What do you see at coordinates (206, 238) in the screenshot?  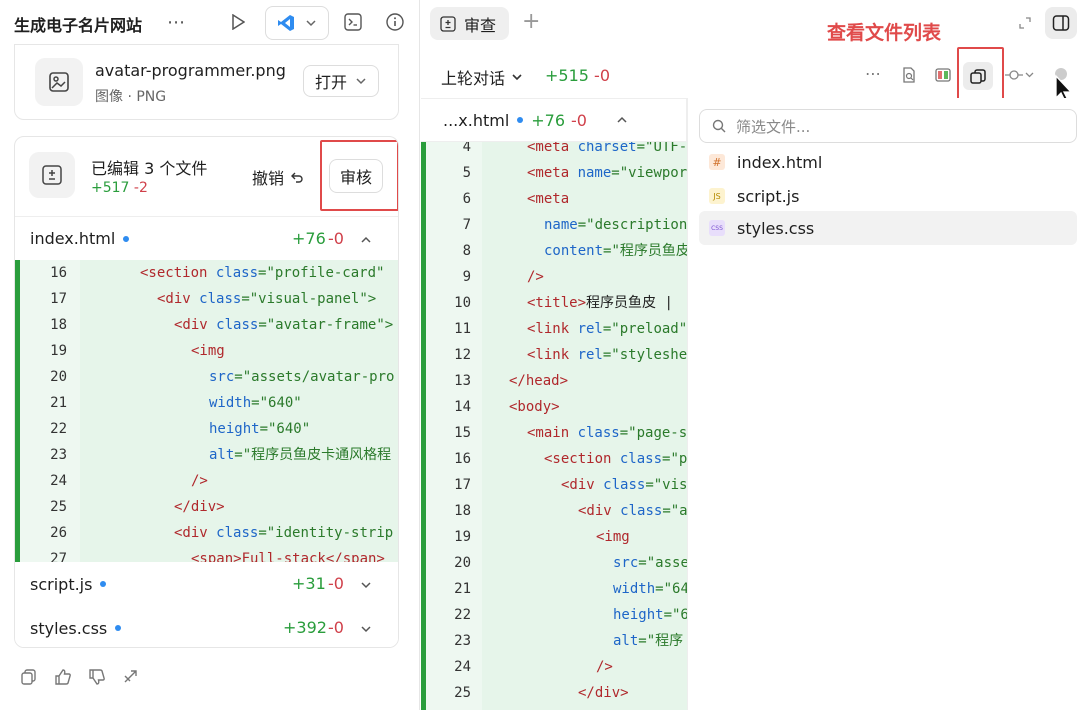 I see `file-row-index: index.html +76 -0` at bounding box center [206, 238].